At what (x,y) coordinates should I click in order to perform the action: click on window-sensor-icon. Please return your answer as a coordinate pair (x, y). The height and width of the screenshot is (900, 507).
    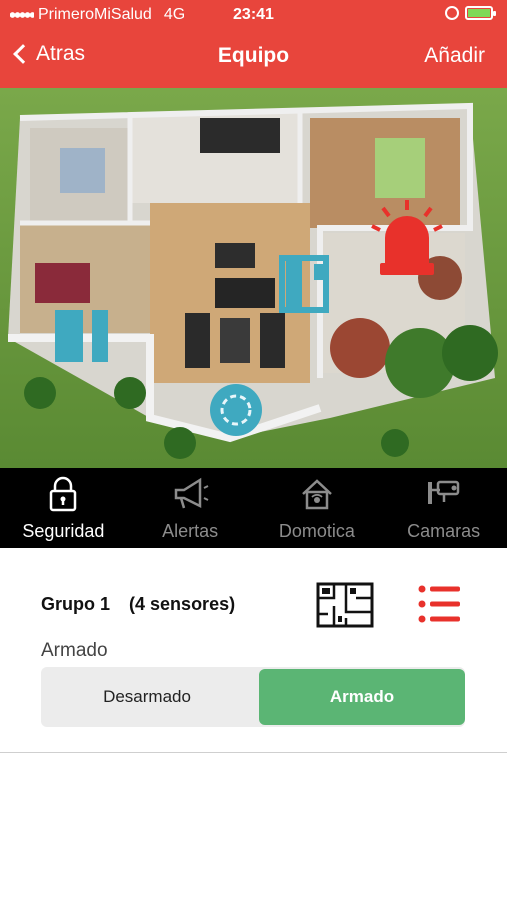
    Looking at the image, I should click on (81, 336).